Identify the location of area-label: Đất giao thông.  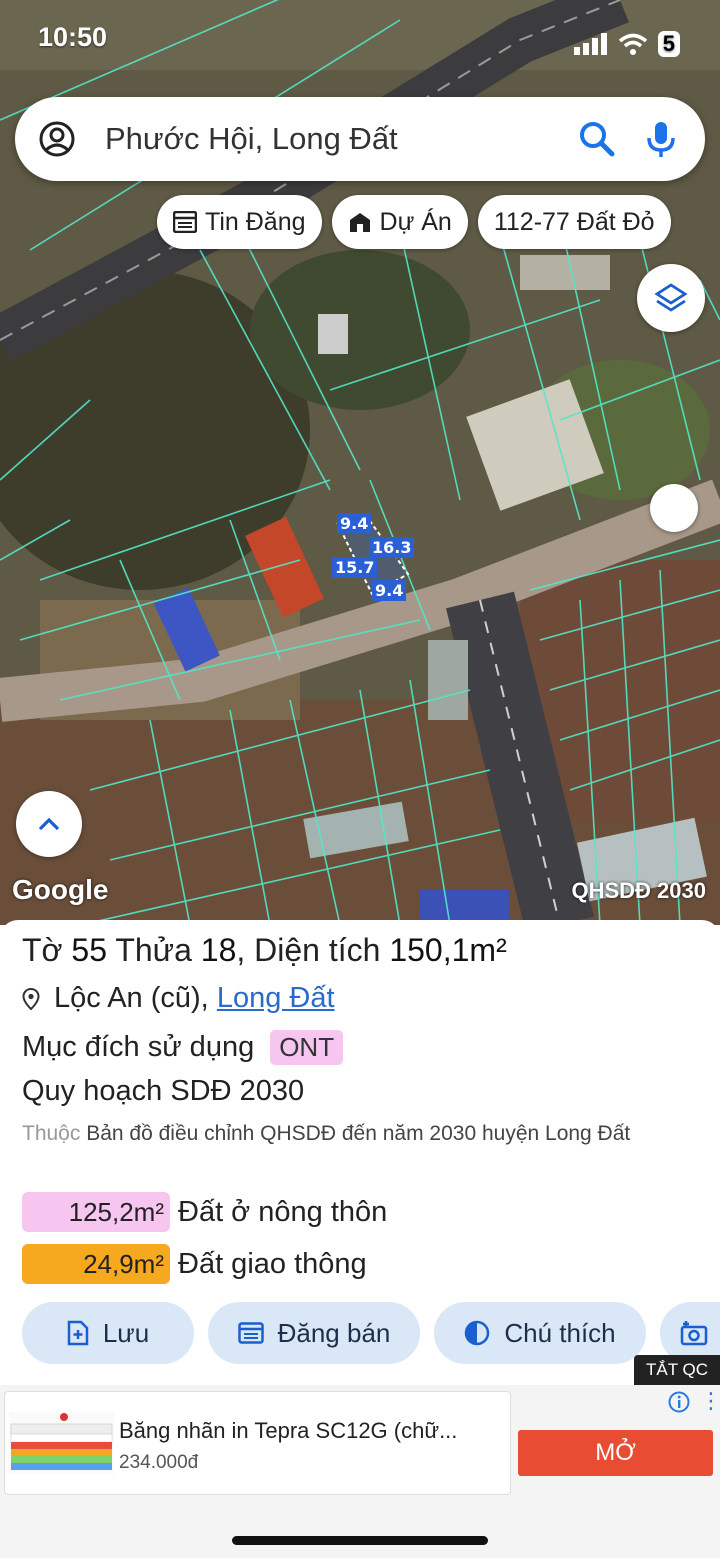
(272, 1263).